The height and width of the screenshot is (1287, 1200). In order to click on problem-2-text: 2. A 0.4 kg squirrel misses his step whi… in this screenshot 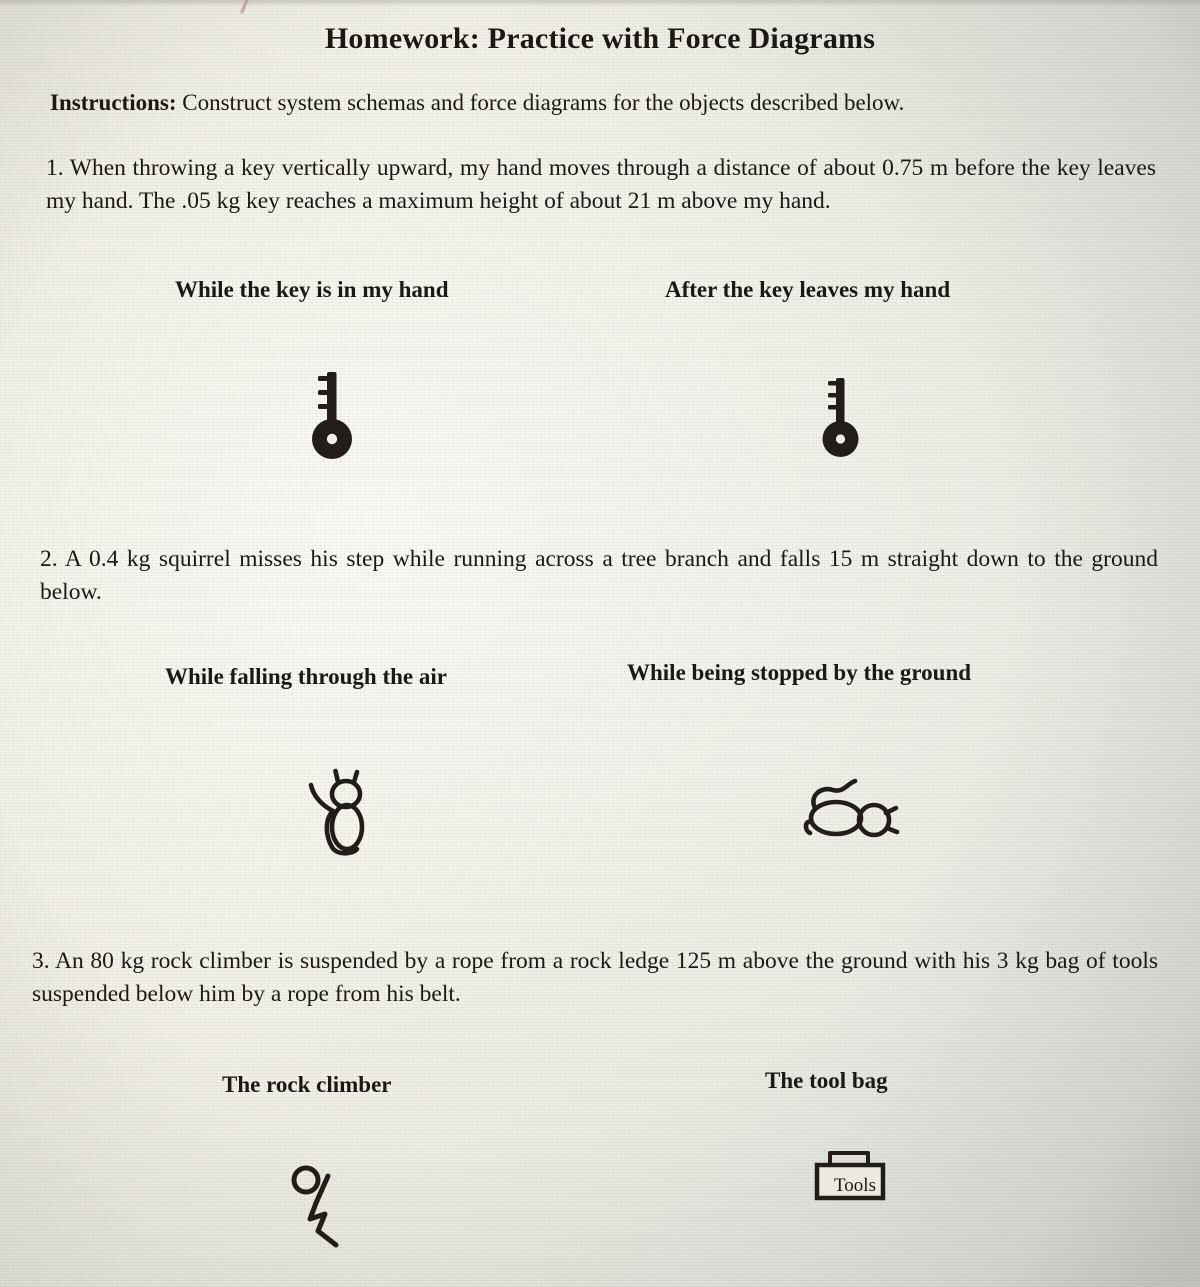, I will do `click(599, 576)`.